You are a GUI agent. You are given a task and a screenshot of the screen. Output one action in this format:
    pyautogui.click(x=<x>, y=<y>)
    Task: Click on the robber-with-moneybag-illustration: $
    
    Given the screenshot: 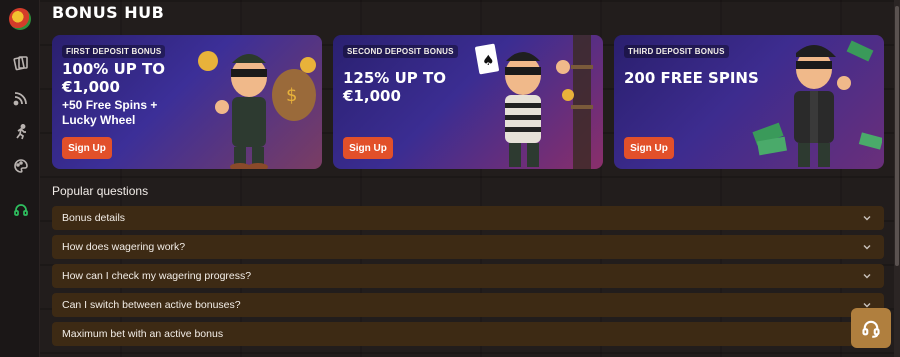 What is the action you would take?
    pyautogui.click(x=257, y=110)
    